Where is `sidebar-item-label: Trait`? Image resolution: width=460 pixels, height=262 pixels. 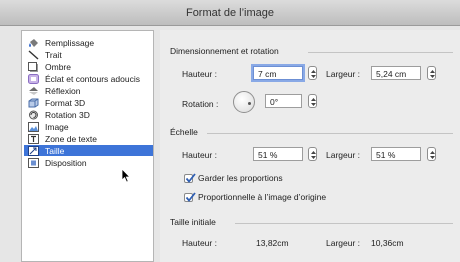
sidebar-item-label: Trait is located at coordinates (53, 54).